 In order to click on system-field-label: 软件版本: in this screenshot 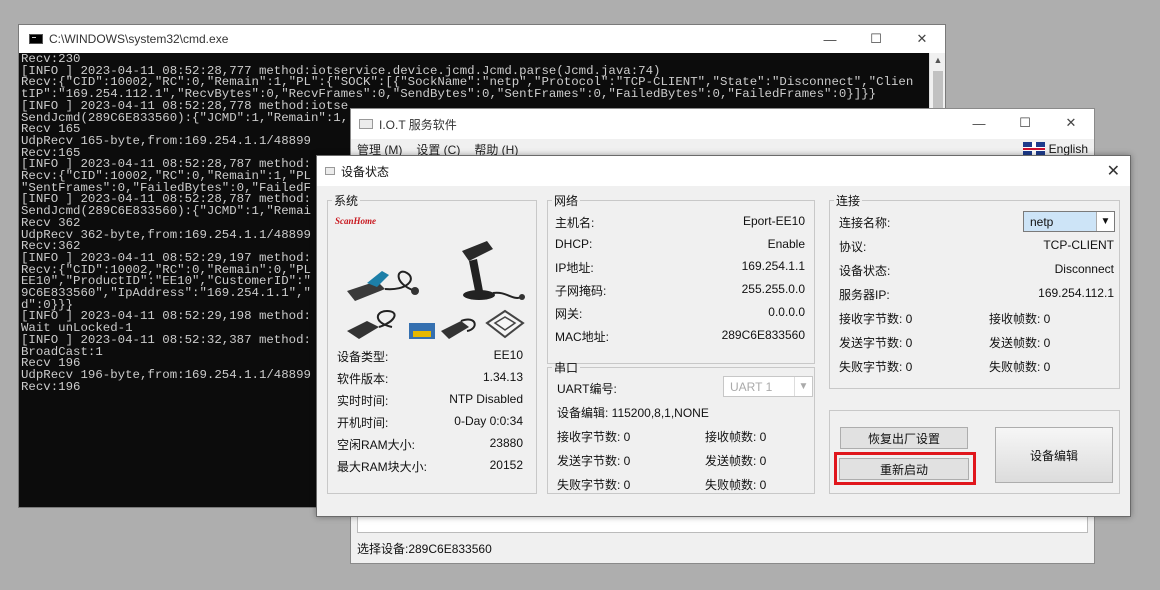, I will do `click(363, 379)`.